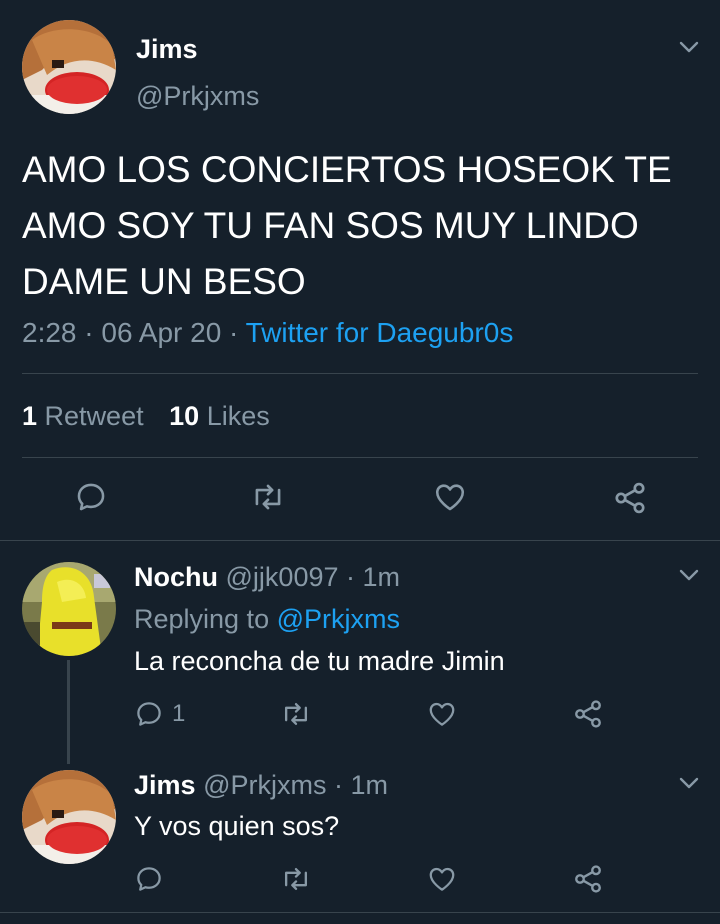 This screenshot has height=924, width=720. Describe the element at coordinates (176, 577) in the screenshot. I see `display-name: Nochu` at that location.